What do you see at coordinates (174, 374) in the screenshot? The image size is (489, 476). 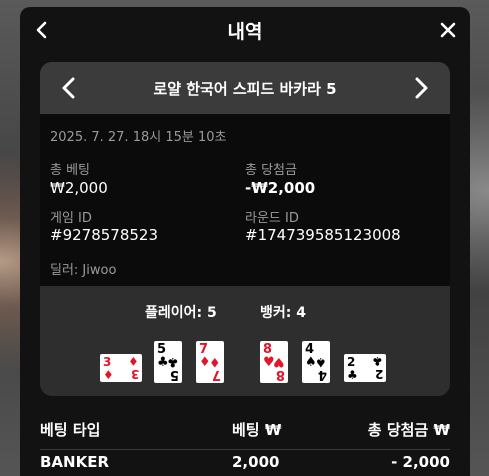 I see `card-rank: 5` at bounding box center [174, 374].